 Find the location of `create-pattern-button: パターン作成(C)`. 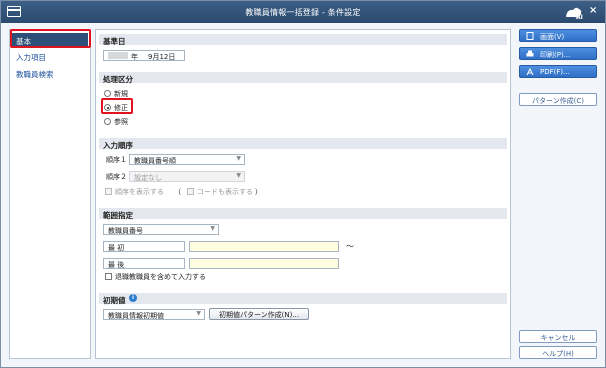

create-pattern-button: パターン作成(C) is located at coordinates (558, 99).